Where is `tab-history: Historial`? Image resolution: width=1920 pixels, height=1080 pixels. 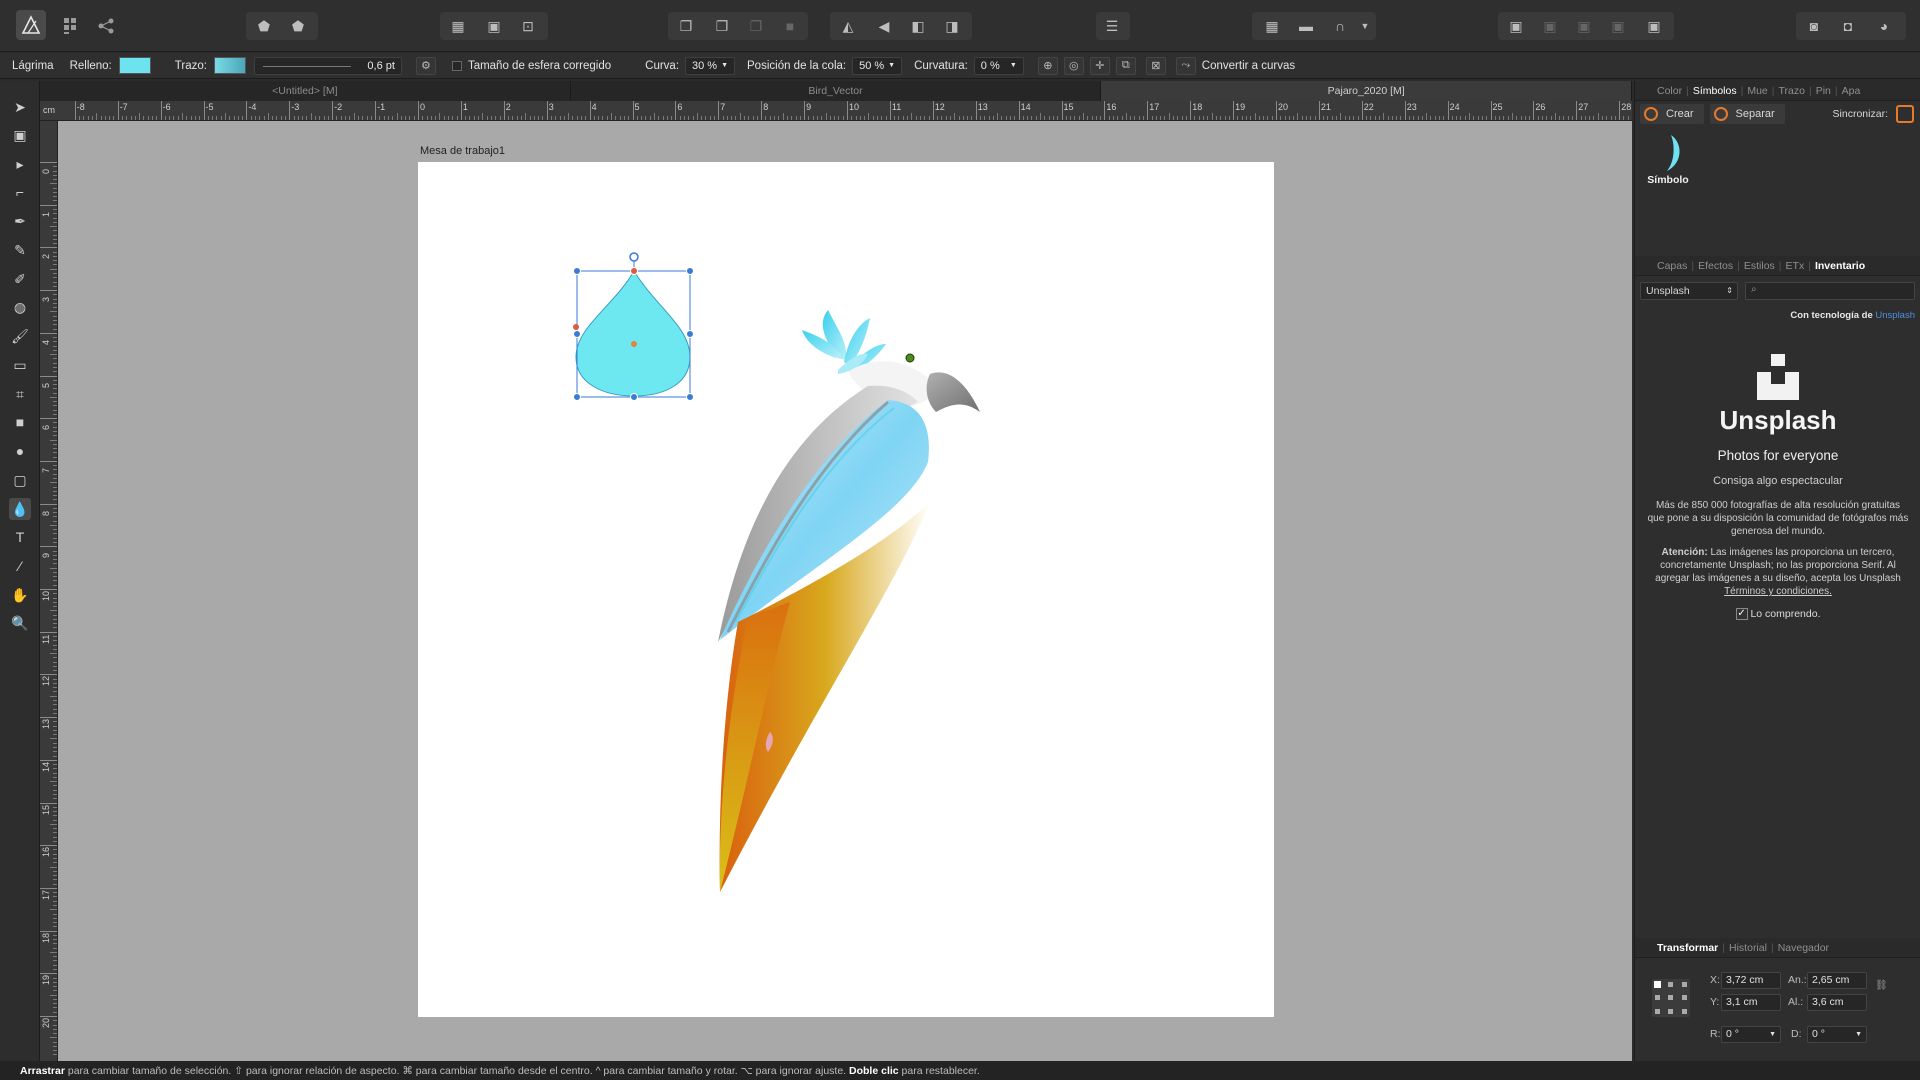
tab-history: Historial is located at coordinates (1748, 948).